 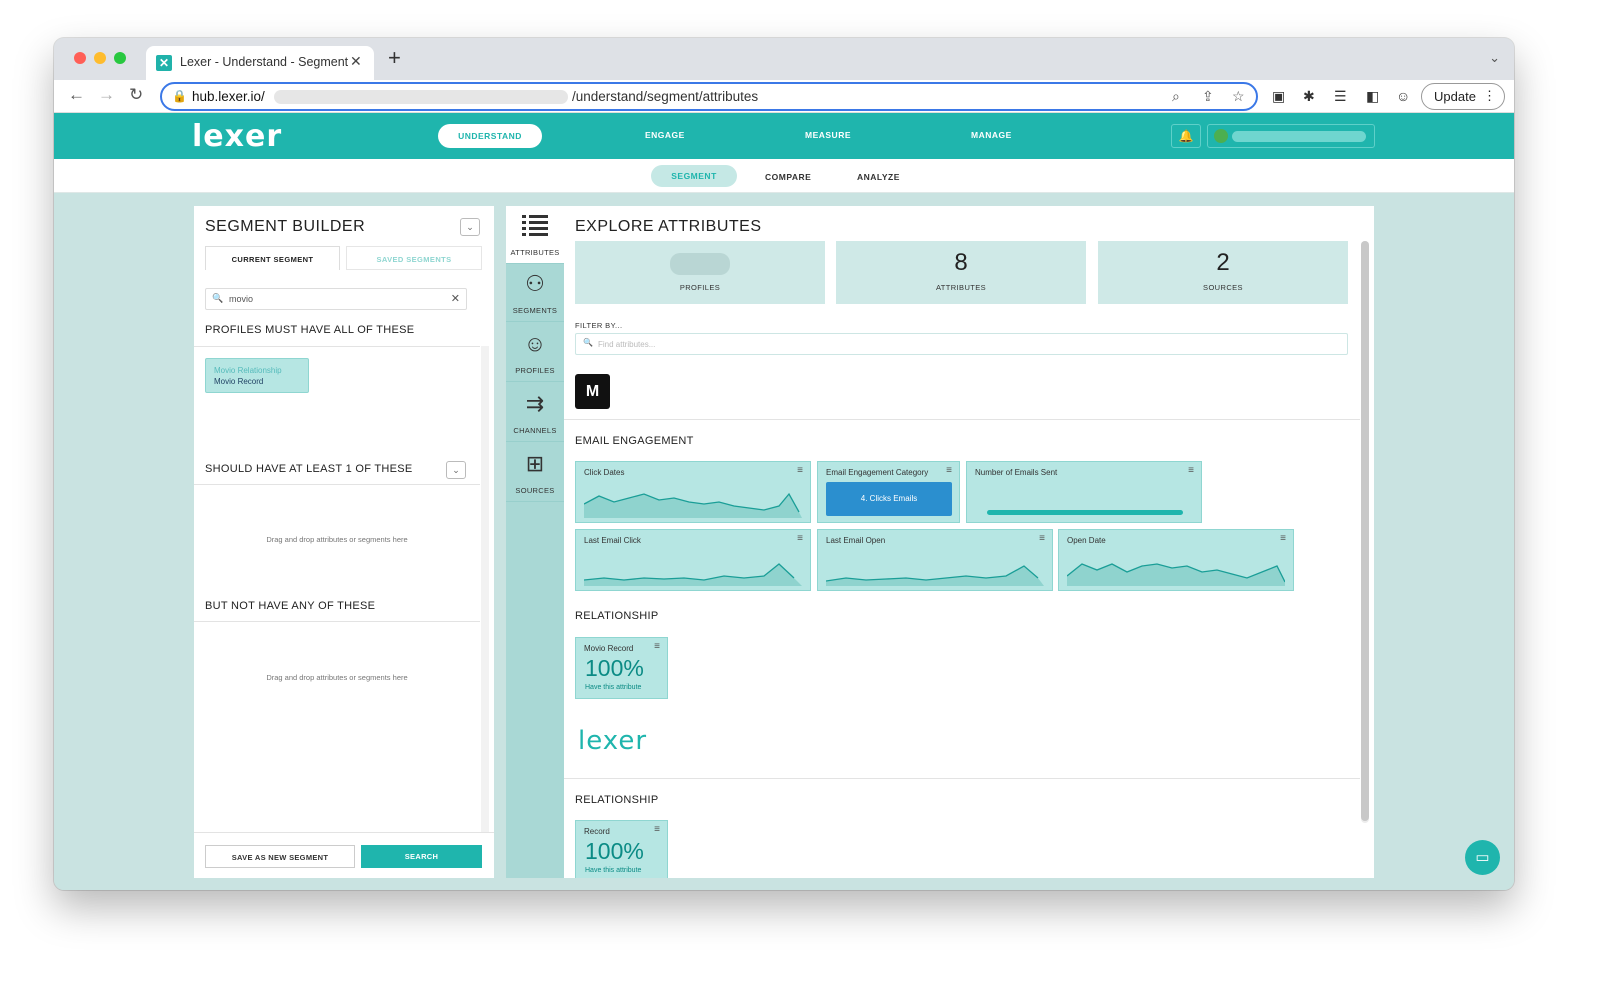 What do you see at coordinates (455, 298) in the screenshot?
I see `clear-icon: ✕` at bounding box center [455, 298].